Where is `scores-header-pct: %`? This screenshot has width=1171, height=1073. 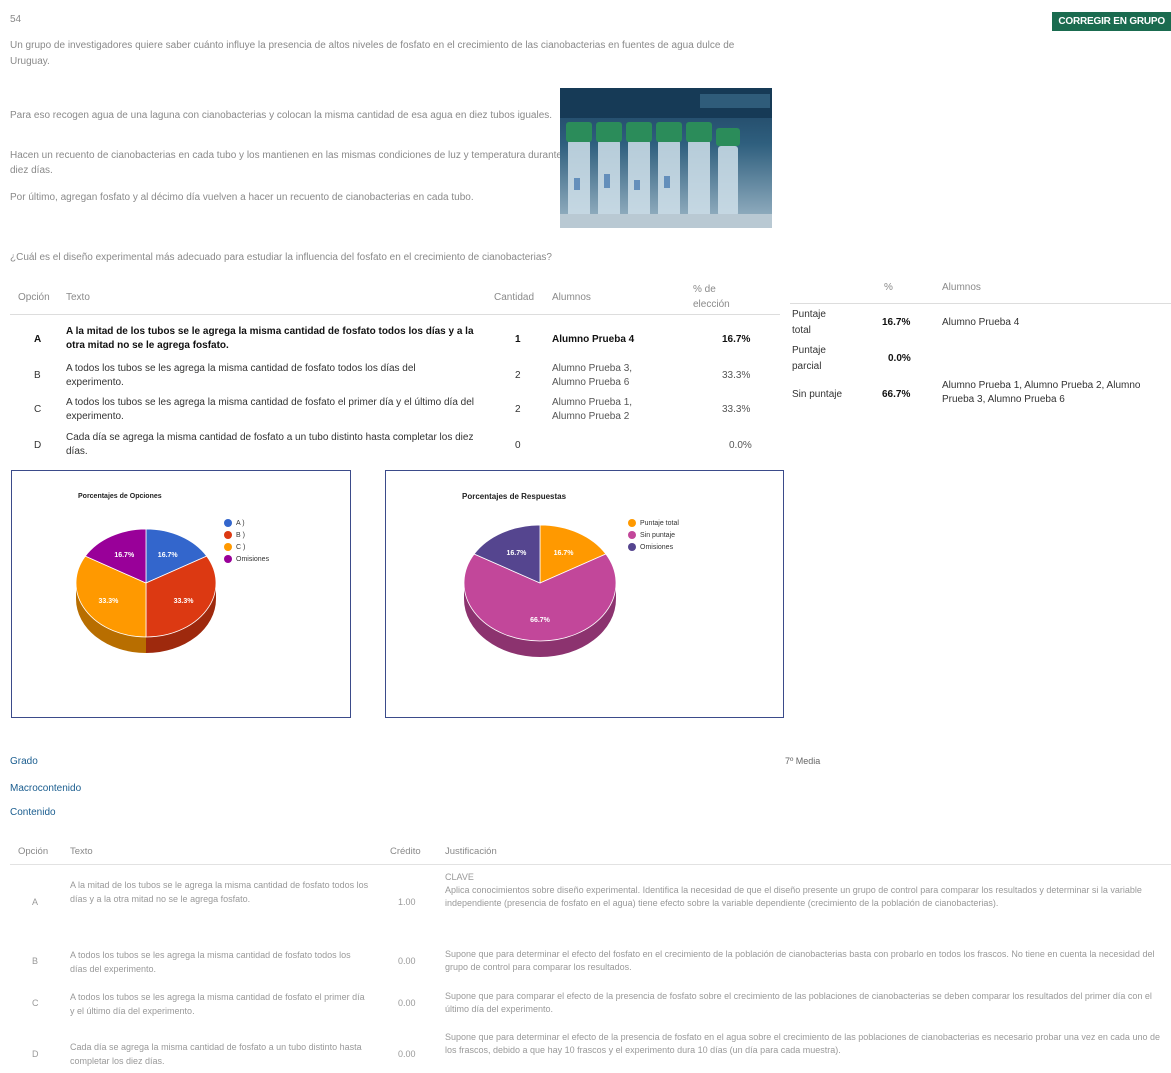 scores-header-pct: % is located at coordinates (888, 287).